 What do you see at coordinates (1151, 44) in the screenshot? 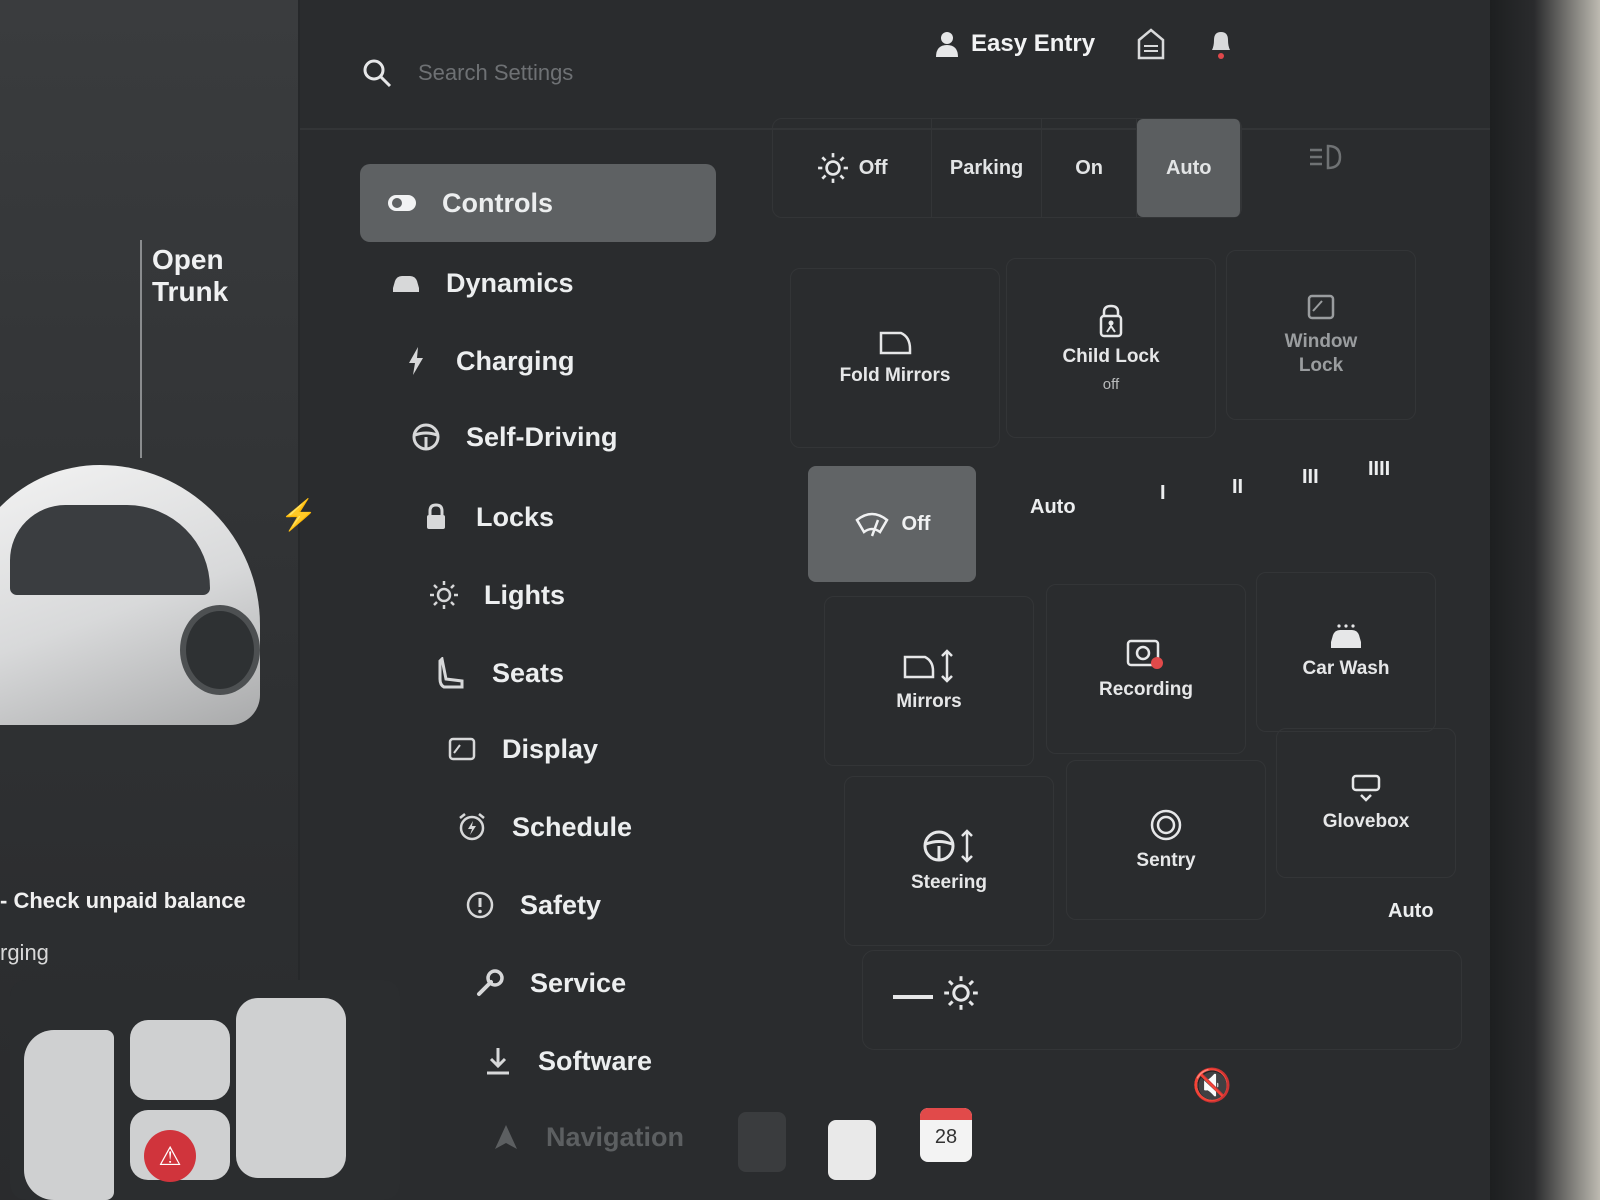
I see `homelink-garage-icon` at bounding box center [1151, 44].